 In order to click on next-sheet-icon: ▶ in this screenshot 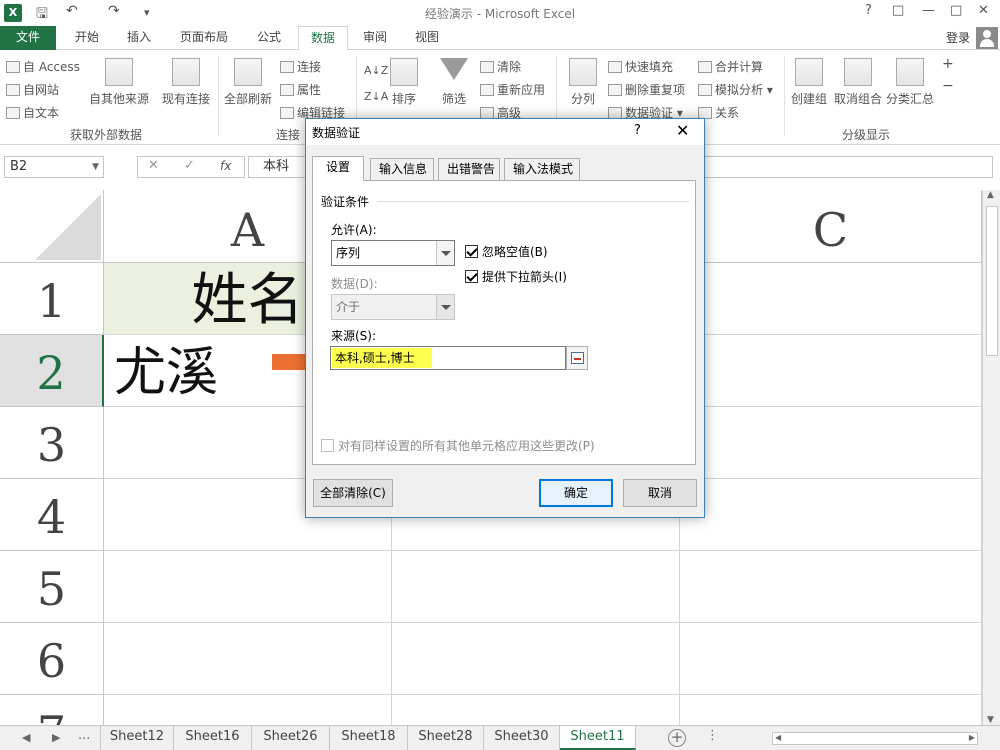, I will do `click(56, 737)`.